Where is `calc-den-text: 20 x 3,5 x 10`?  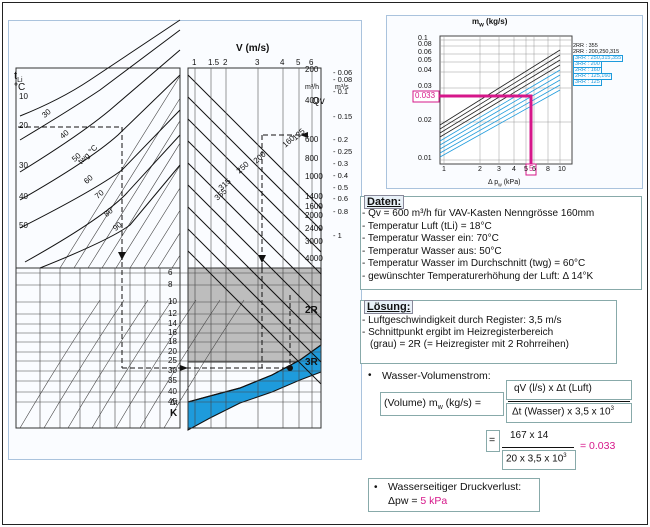
calc-den-text: 20 x 3,5 x 10 is located at coordinates (535, 459).